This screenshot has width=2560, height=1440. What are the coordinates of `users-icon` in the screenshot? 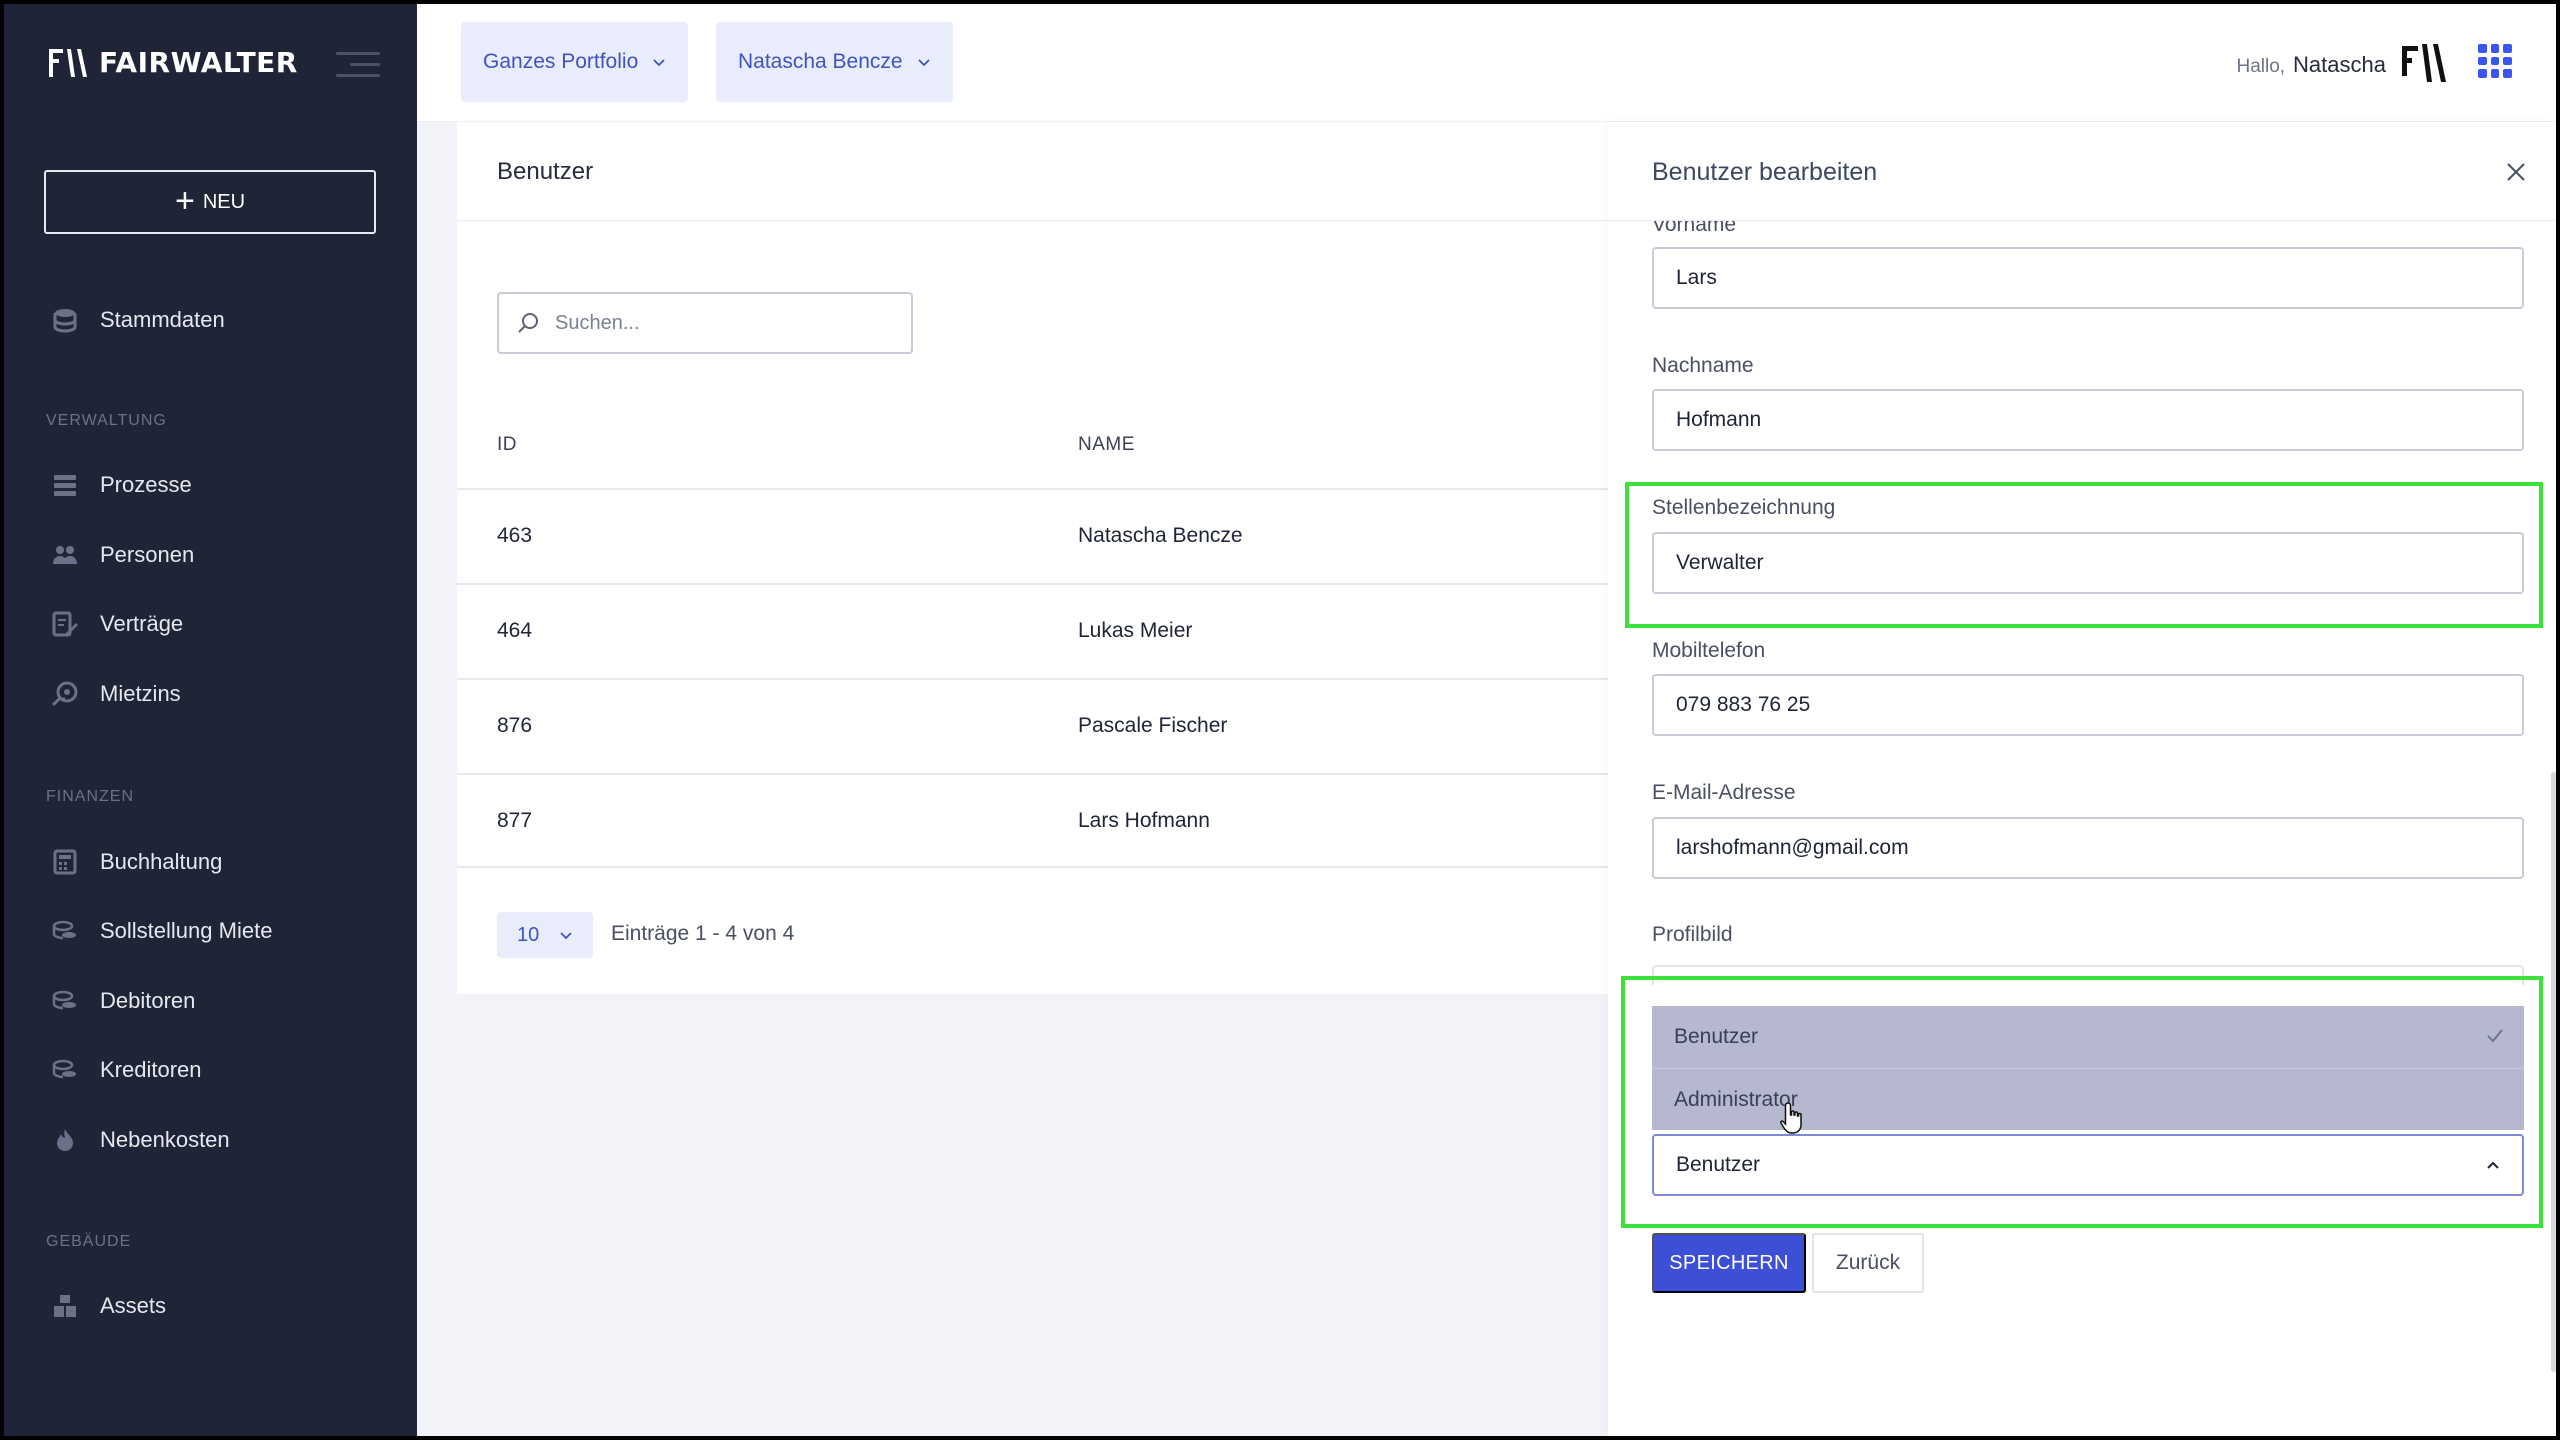 It's located at (65, 555).